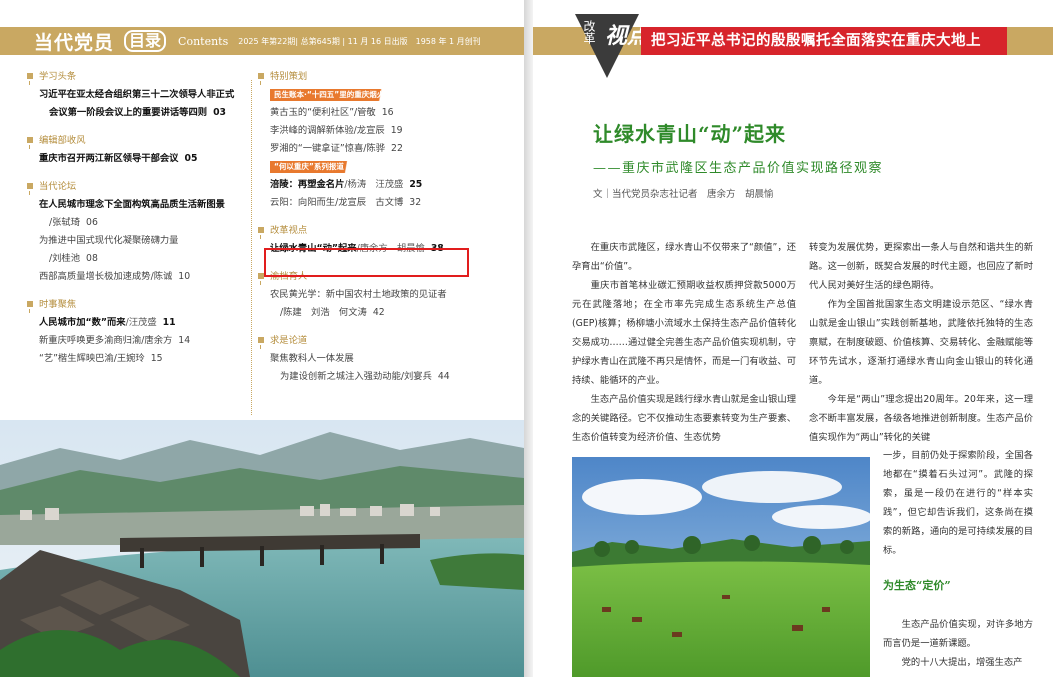 This screenshot has width=1053, height=677. What do you see at coordinates (138, 305) in the screenshot?
I see `toc-section-heading: 时事聚焦` at bounding box center [138, 305].